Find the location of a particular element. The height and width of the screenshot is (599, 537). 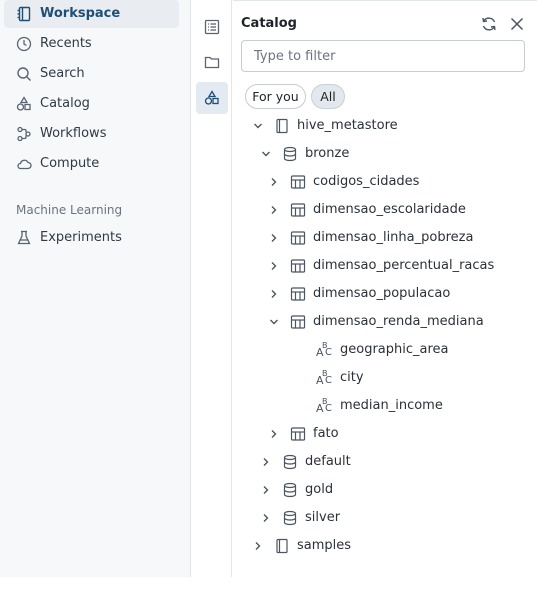

nav-item-workspace: Workspace is located at coordinates (91, 14).